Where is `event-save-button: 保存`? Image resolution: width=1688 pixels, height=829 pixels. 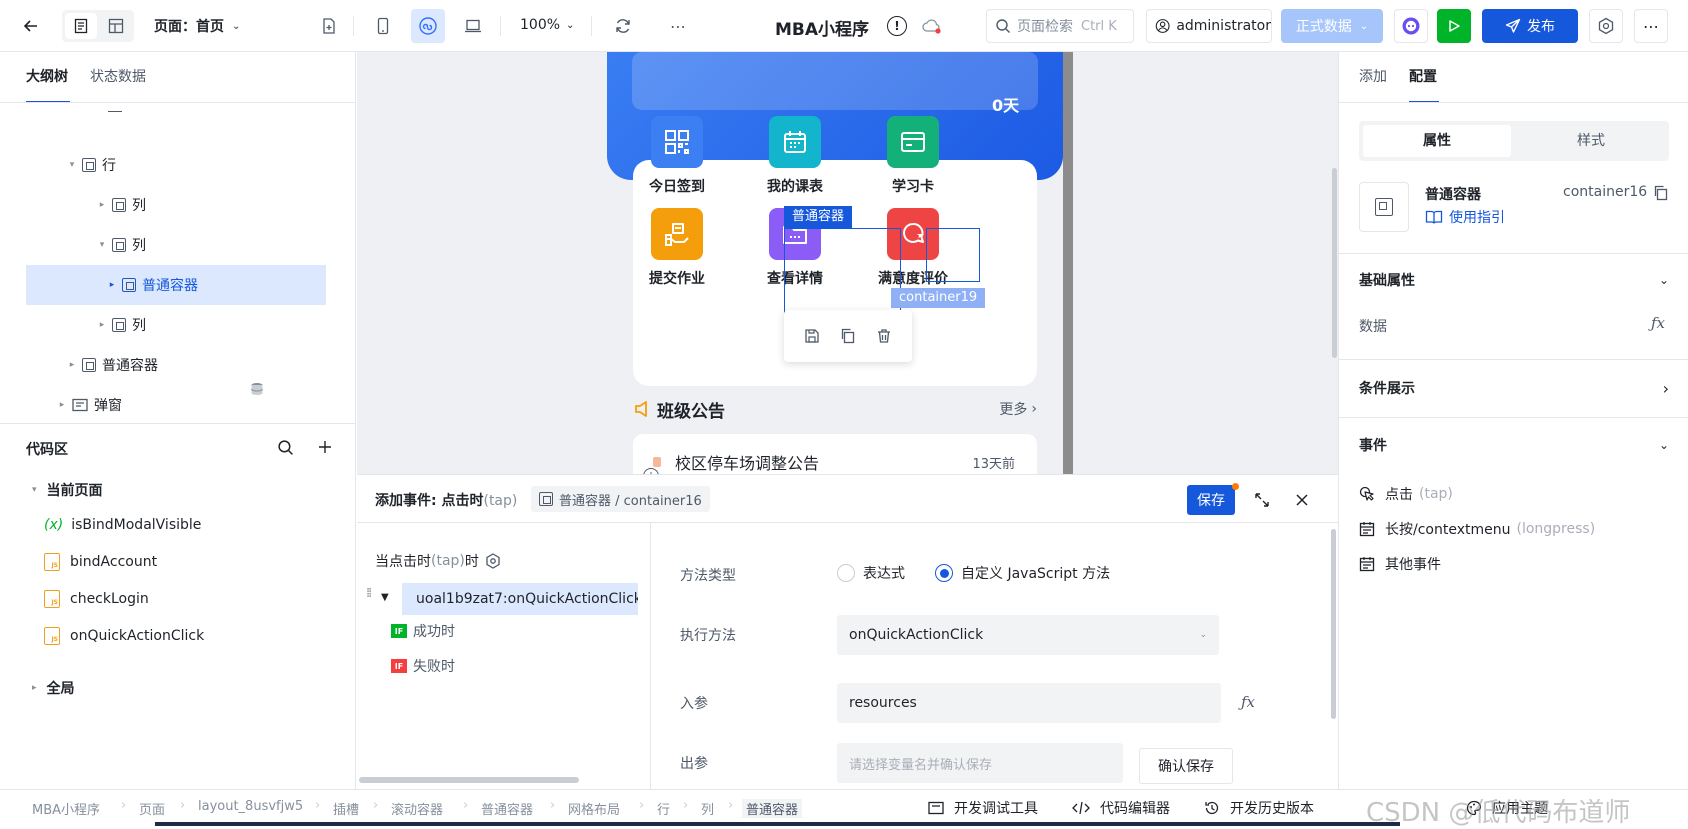
event-save-button: 保存 is located at coordinates (1211, 500).